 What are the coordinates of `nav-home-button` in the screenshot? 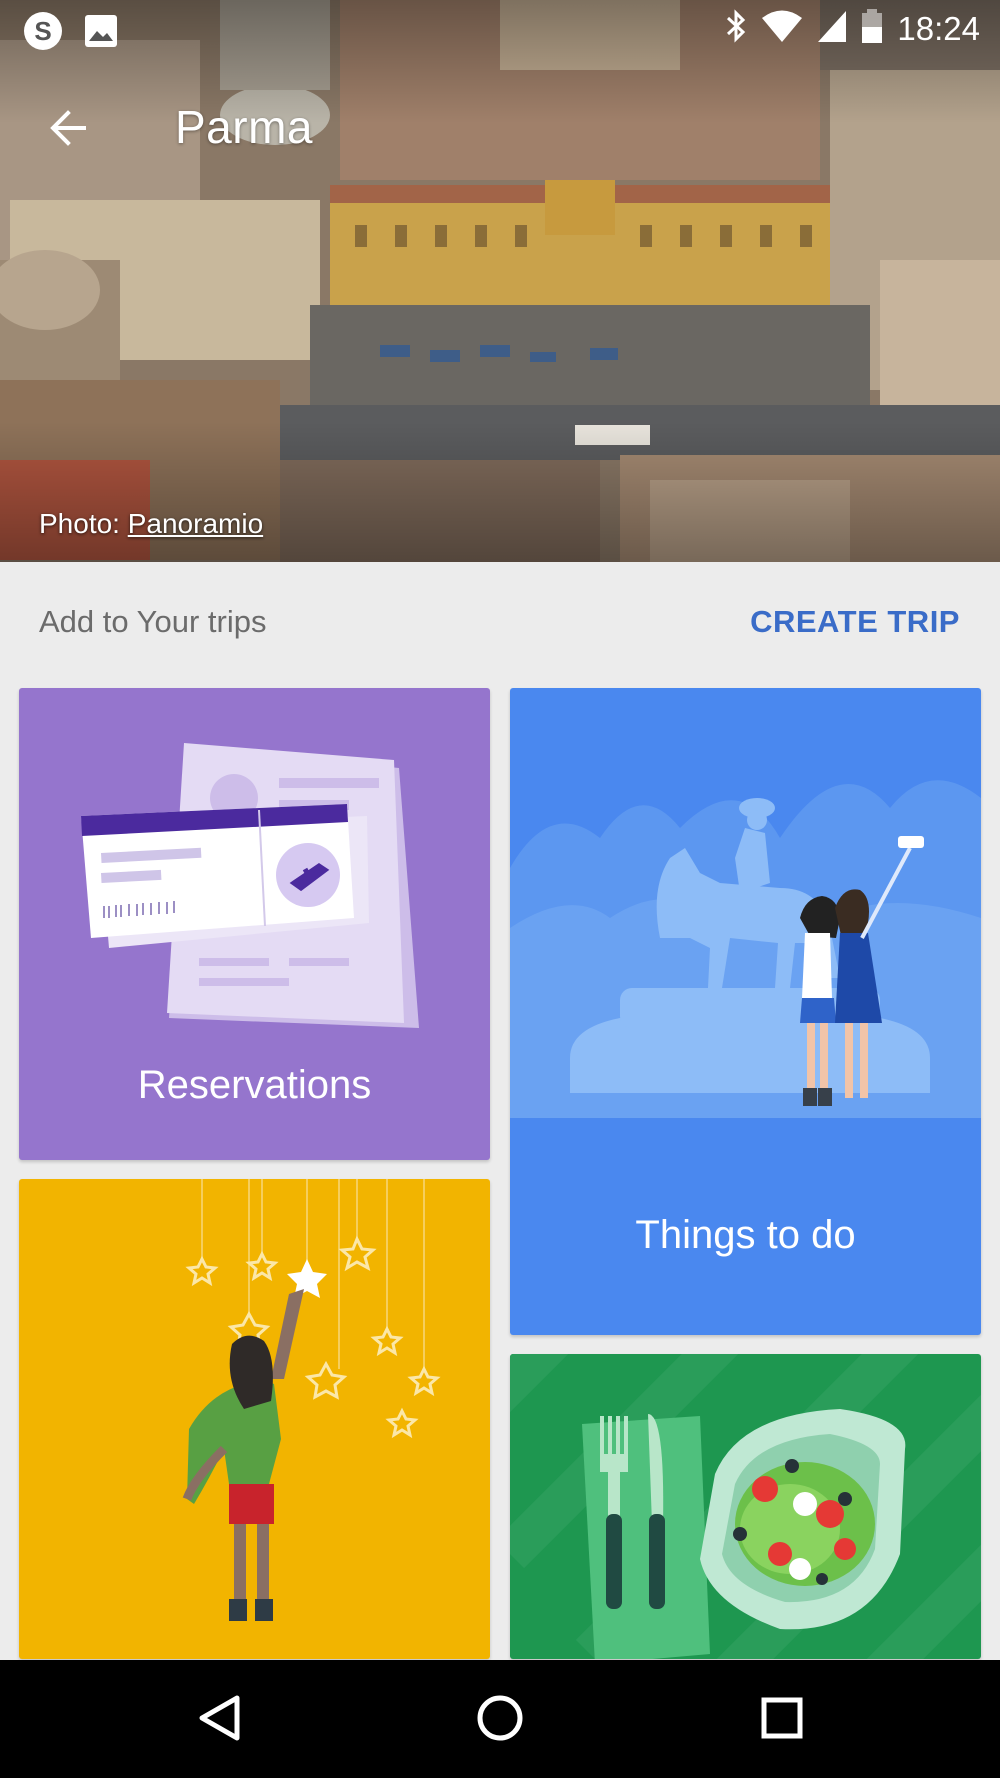 It's located at (500, 1718).